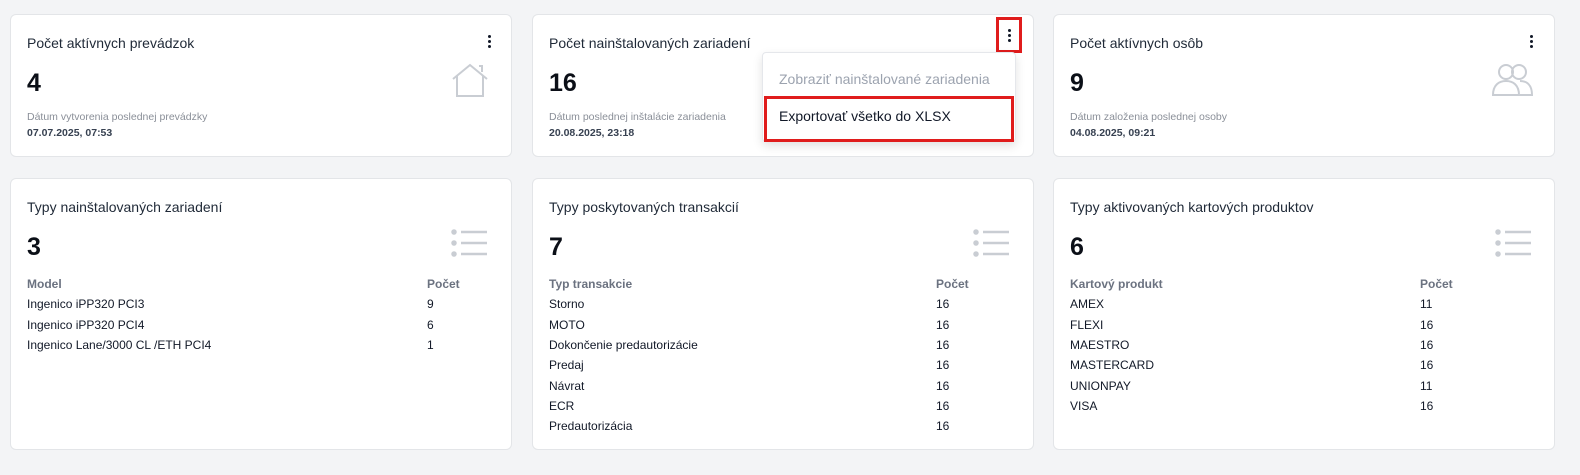  I want to click on table-header: Typ transakcie Počet, so click(783, 284).